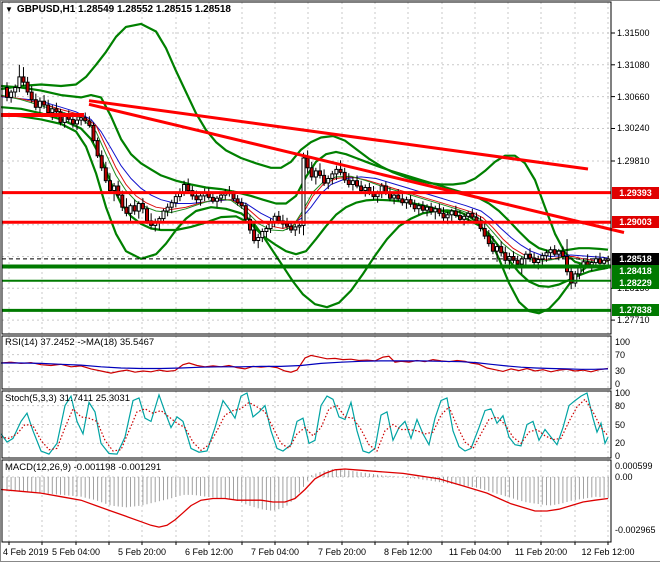 The width and height of the screenshot is (660, 562). Describe the element at coordinates (68, 398) in the screenshot. I see `stoch-indicator-label: Stoch(5,3,3) 31.7411 25.3031` at that location.